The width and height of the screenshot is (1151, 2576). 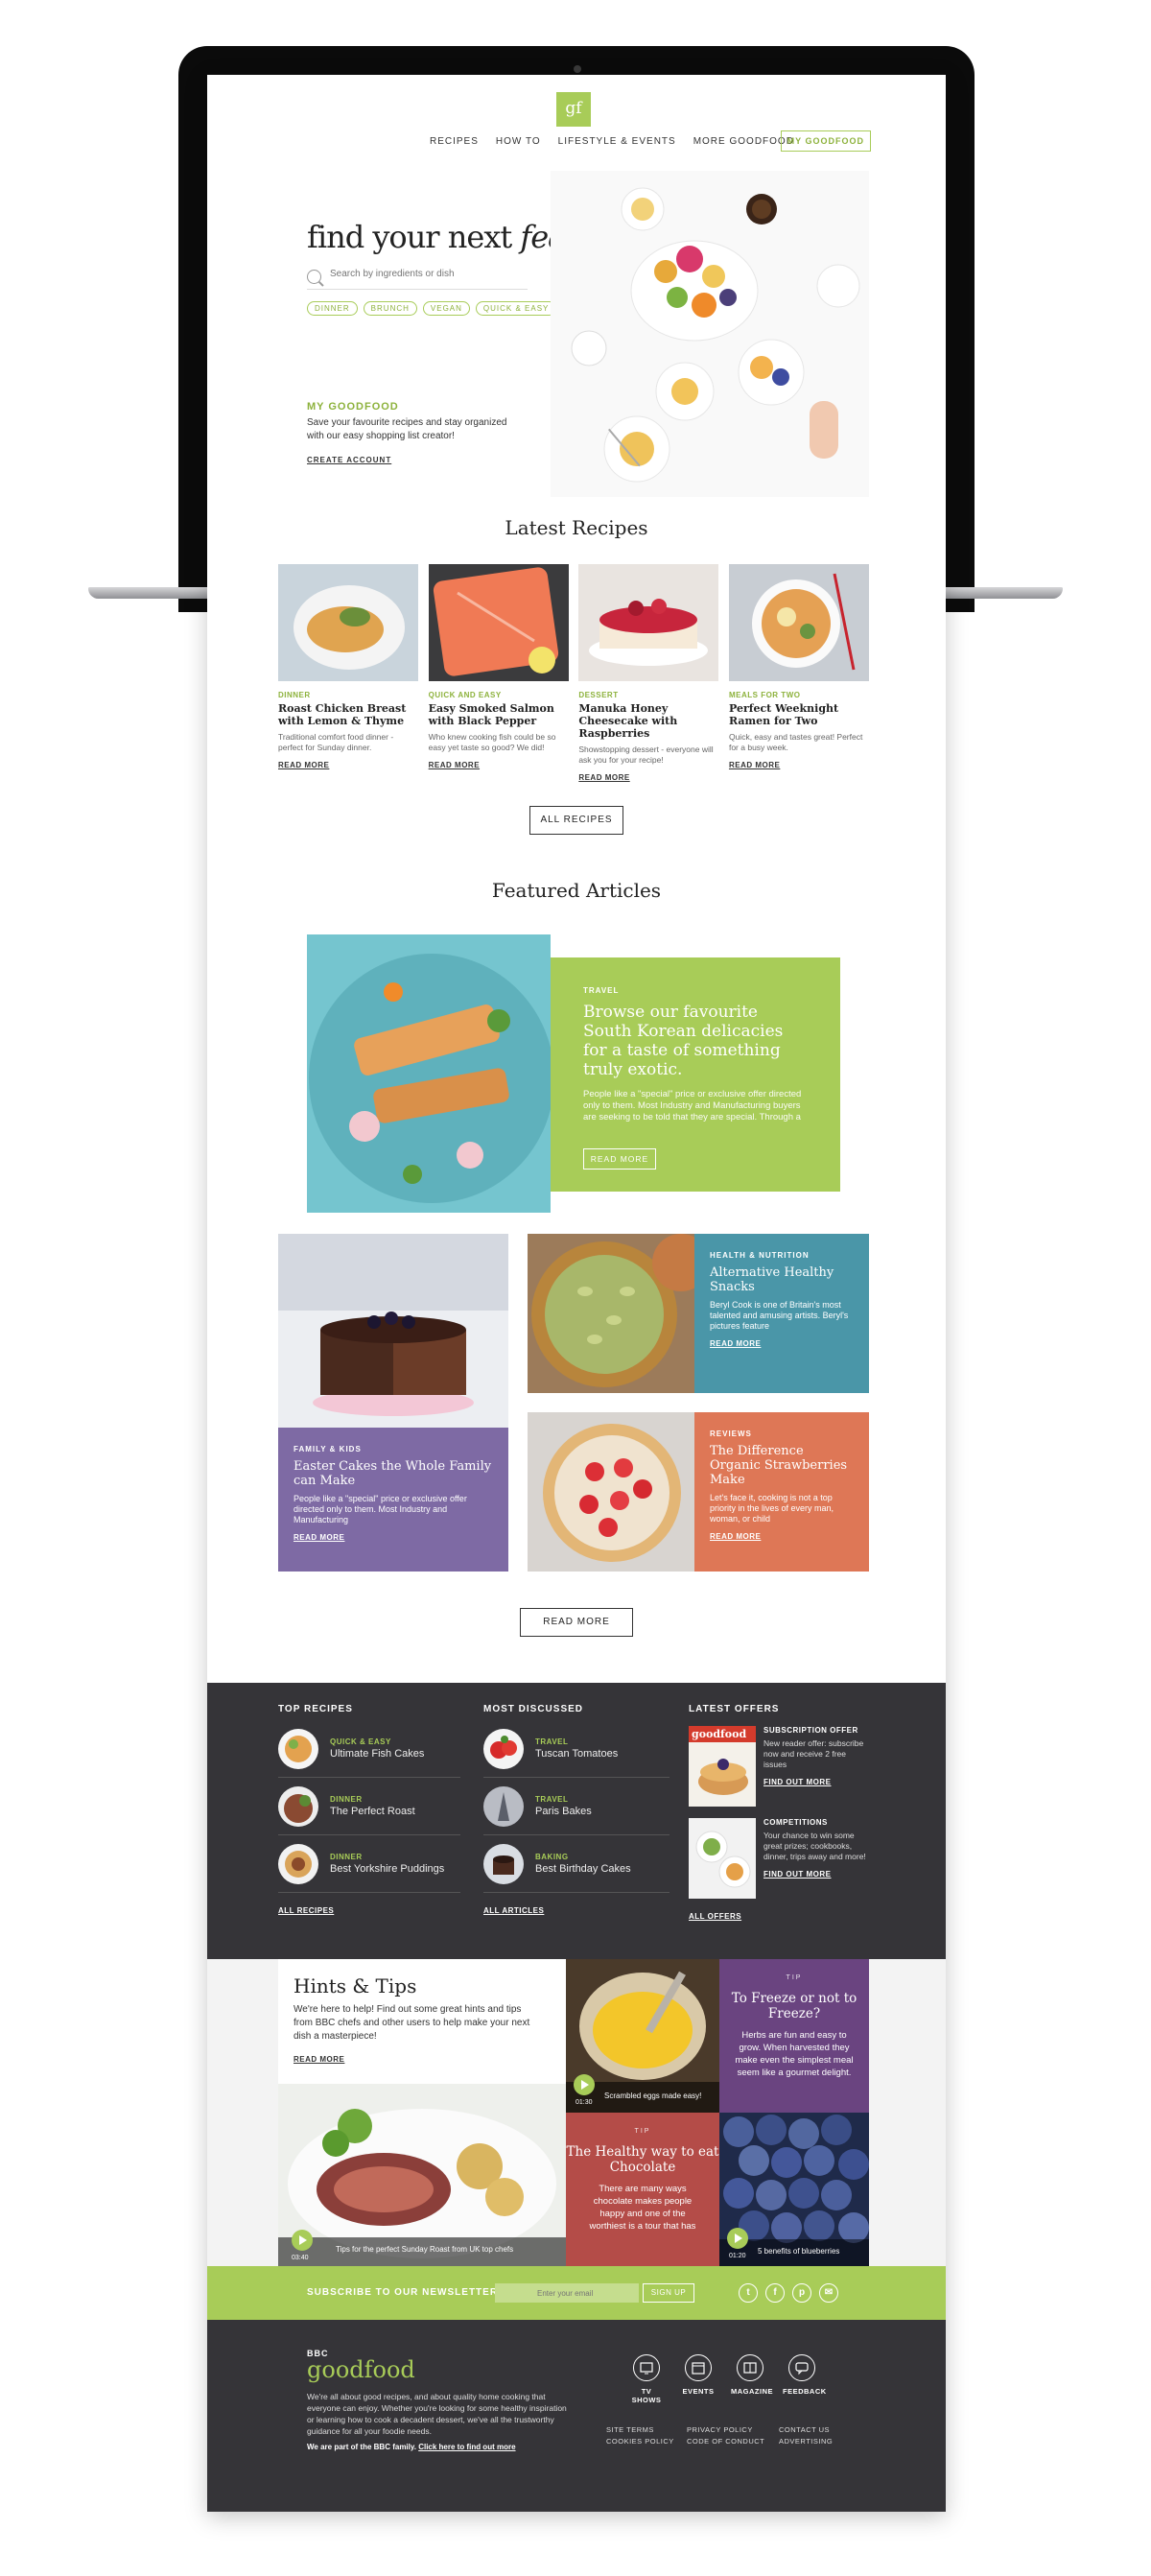 I want to click on my-goodfood-button: MY GOODFOOD, so click(x=825, y=141).